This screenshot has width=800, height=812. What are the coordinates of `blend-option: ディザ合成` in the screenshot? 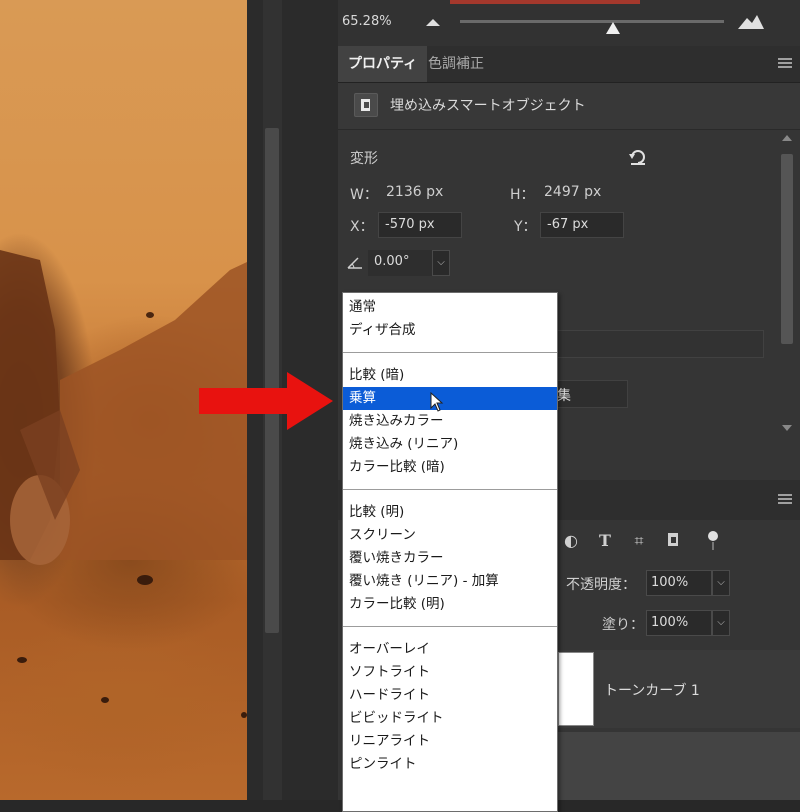 It's located at (450, 330).